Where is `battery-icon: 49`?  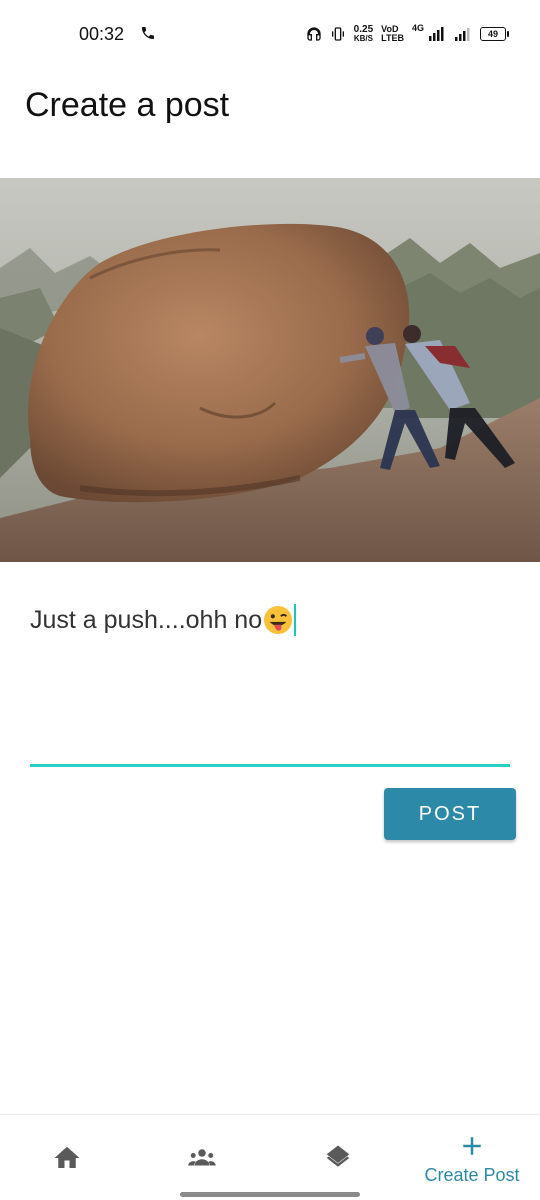 battery-icon: 49 is located at coordinates (494, 34).